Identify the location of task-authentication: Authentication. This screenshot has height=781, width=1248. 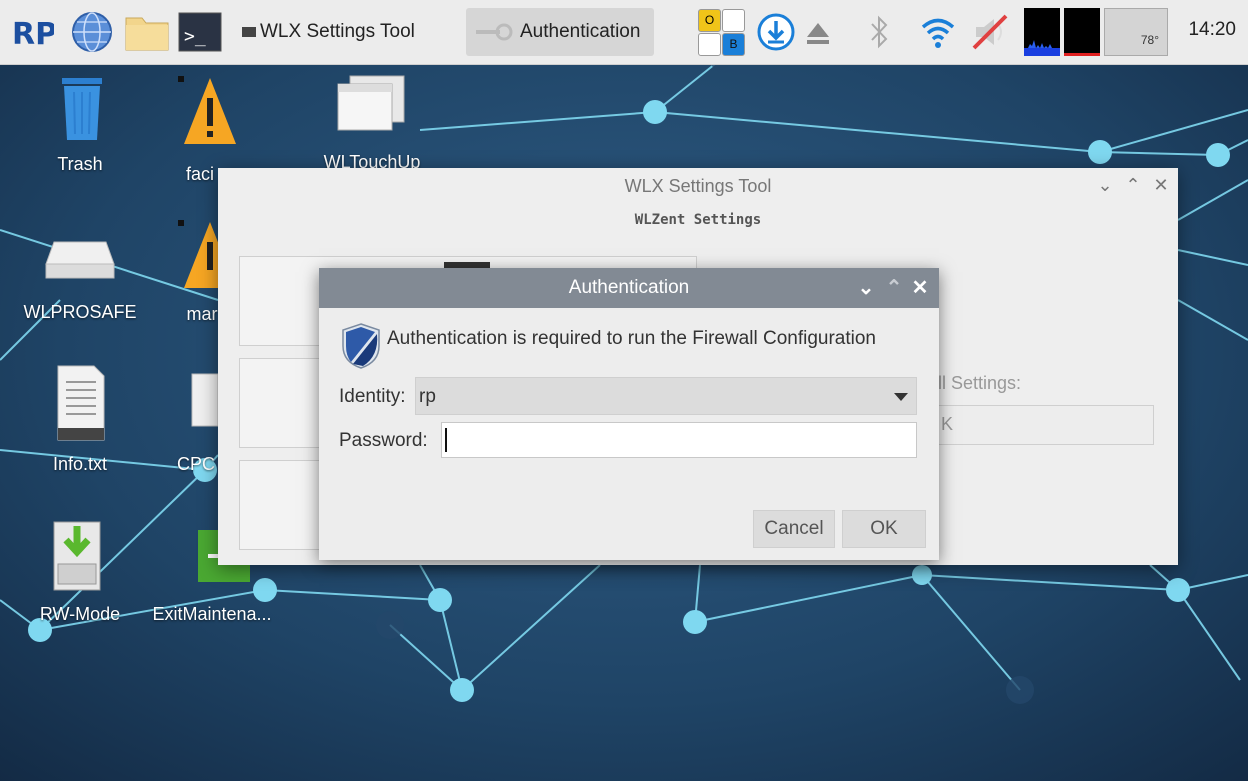
(560, 32).